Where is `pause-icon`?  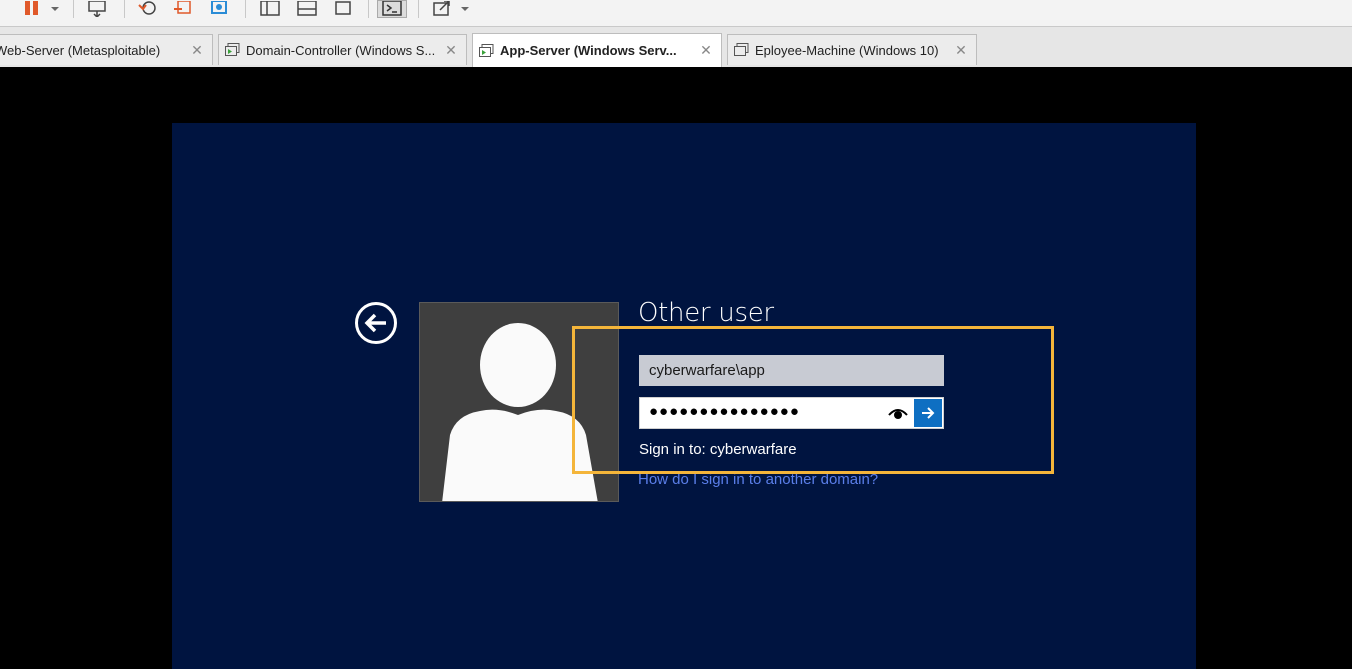 pause-icon is located at coordinates (33, 9).